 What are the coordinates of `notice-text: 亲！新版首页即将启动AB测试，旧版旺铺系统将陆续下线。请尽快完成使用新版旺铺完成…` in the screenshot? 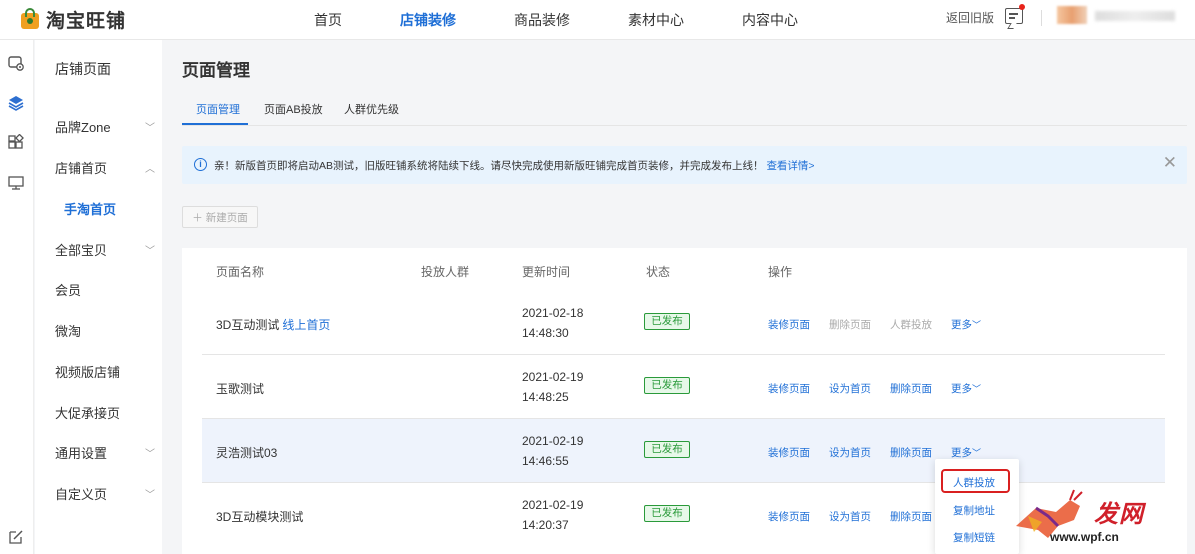 It's located at (514, 165).